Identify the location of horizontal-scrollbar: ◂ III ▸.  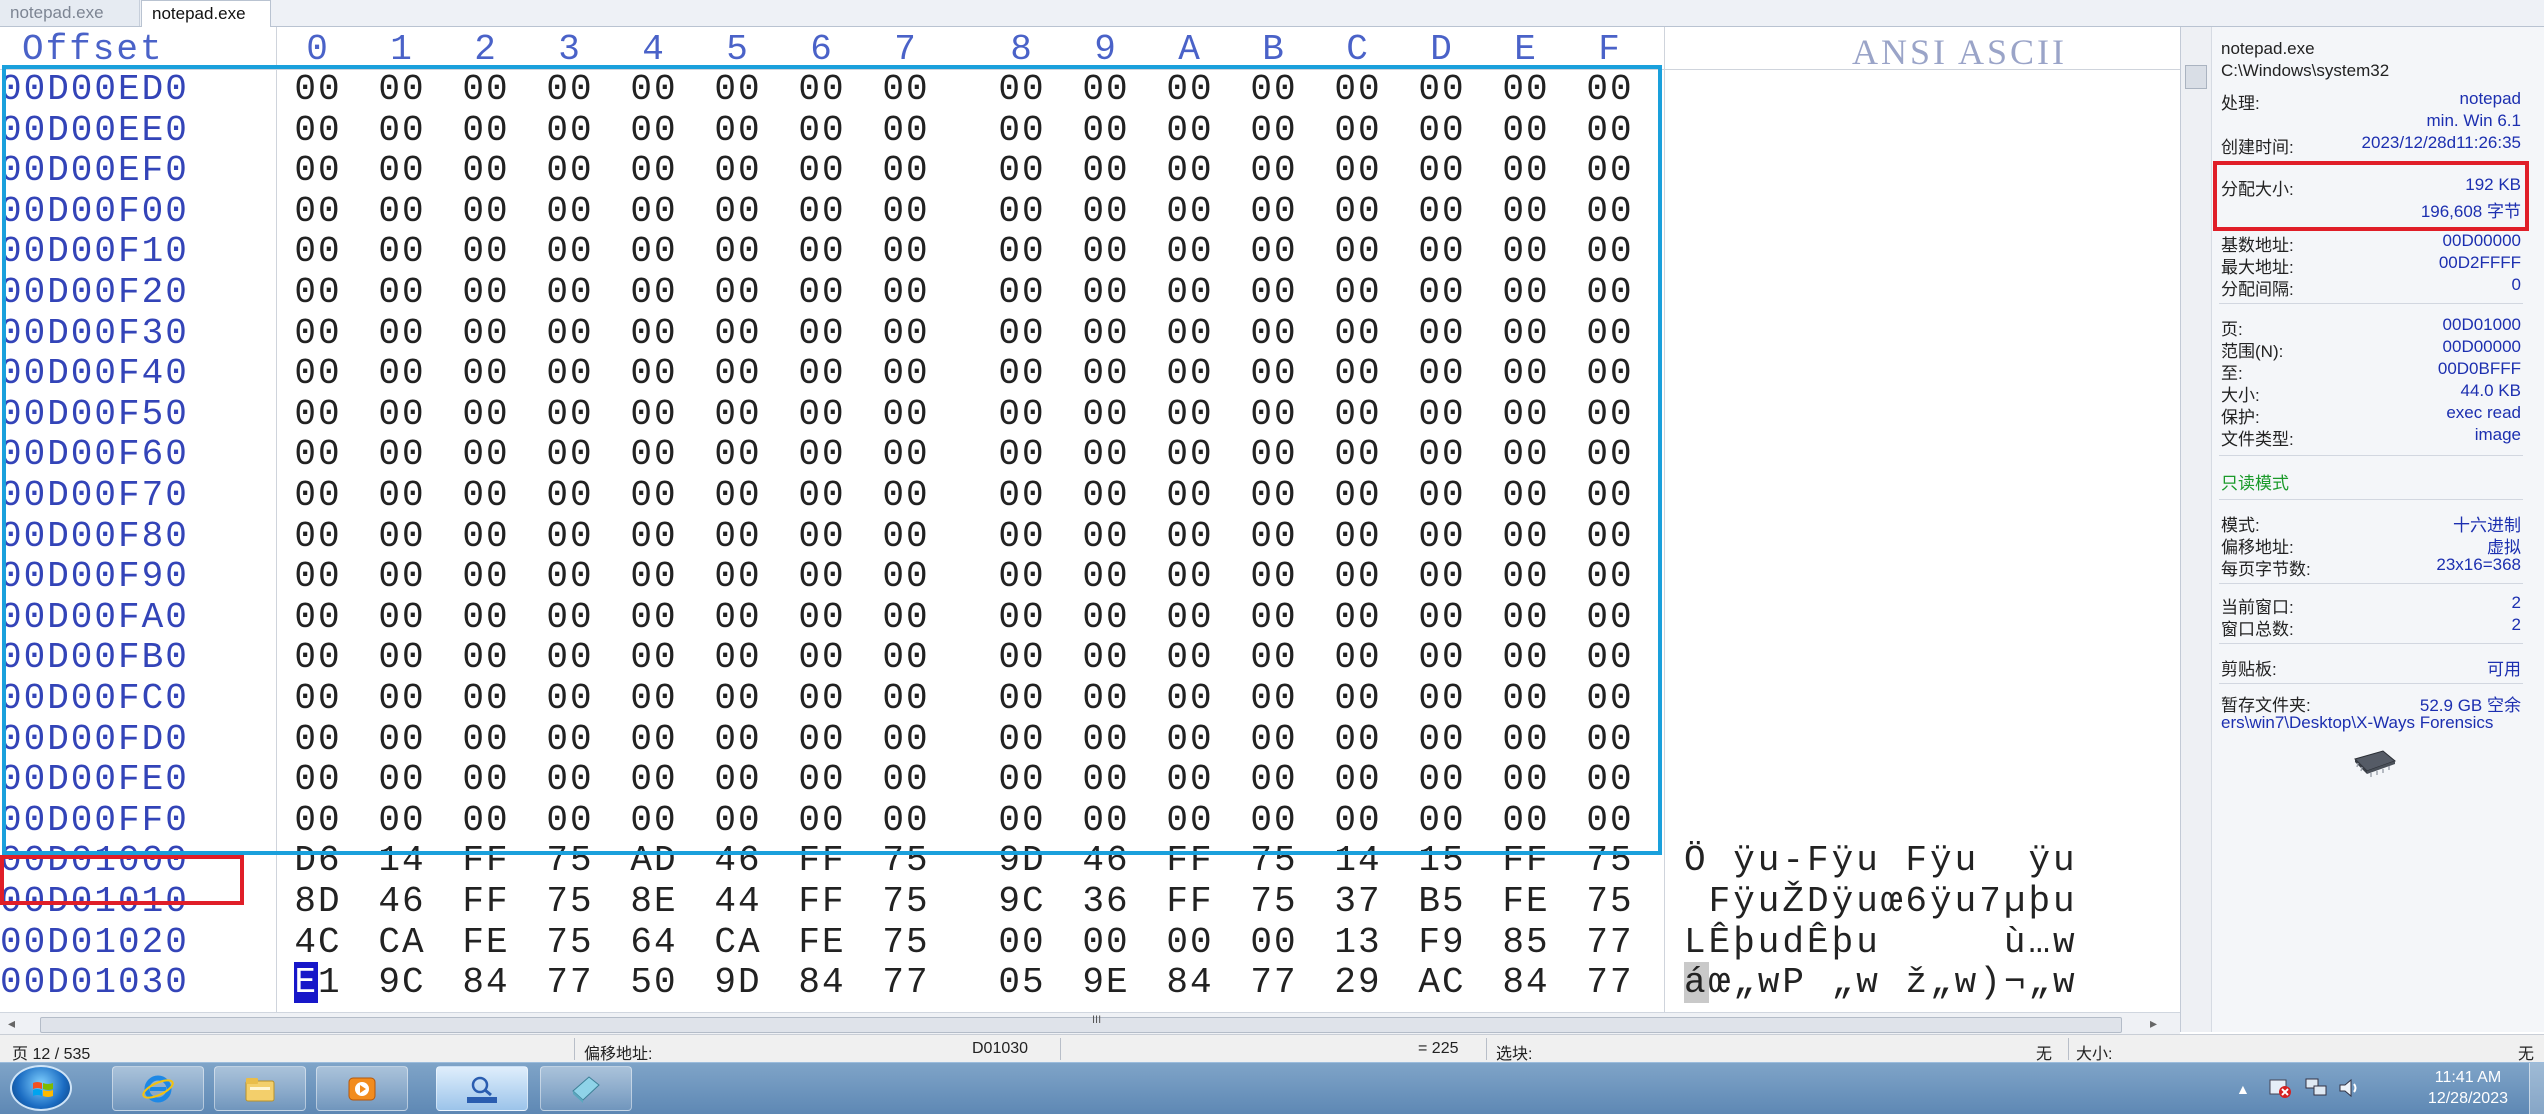
(1090, 1023).